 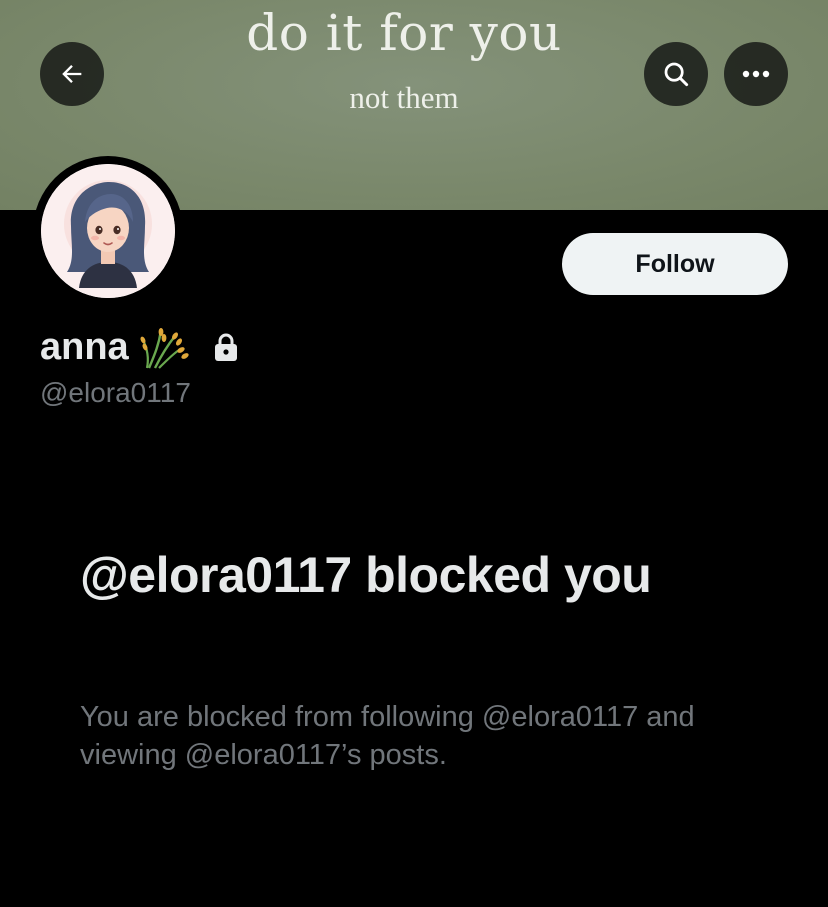 I want to click on back-button, so click(x=72, y=74).